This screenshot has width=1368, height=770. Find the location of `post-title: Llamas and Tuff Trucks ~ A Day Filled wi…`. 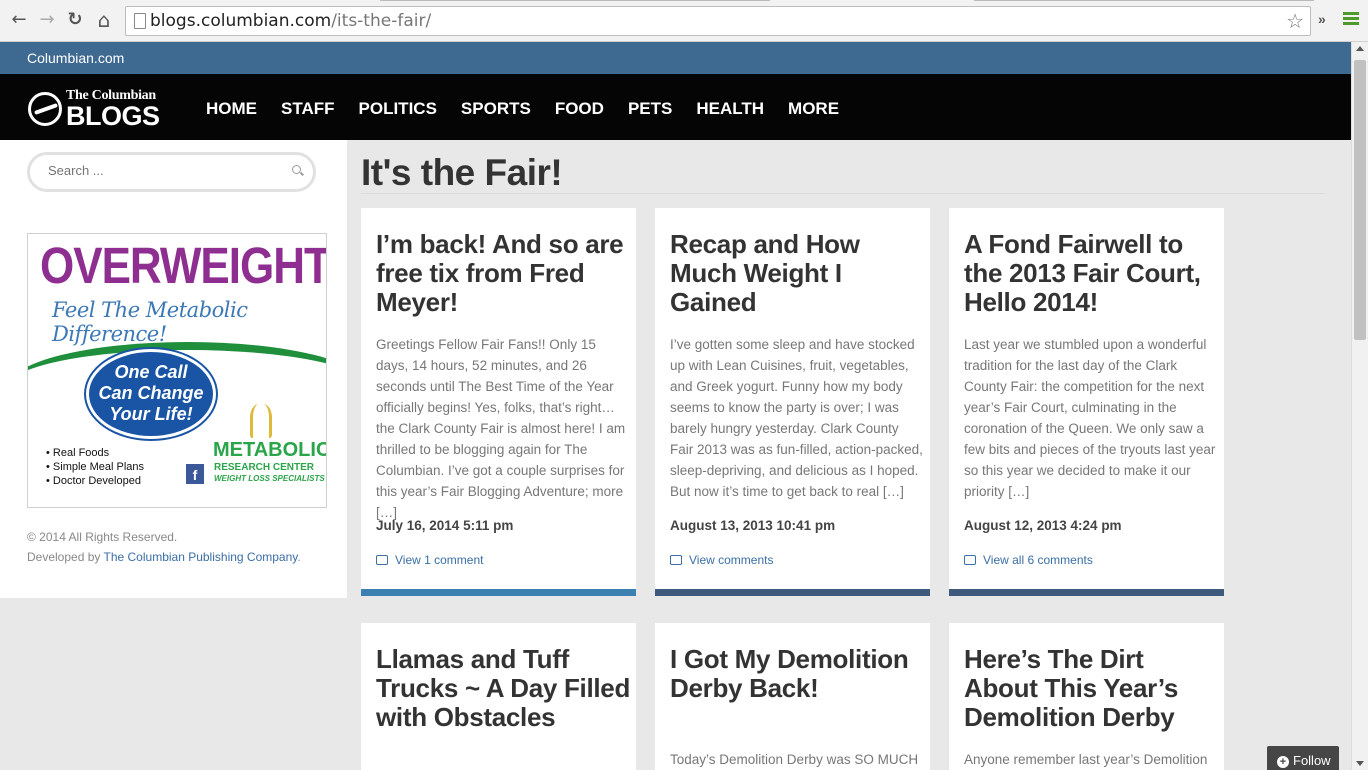

post-title: Llamas and Tuff Trucks ~ A Day Filled wi… is located at coordinates (503, 688).